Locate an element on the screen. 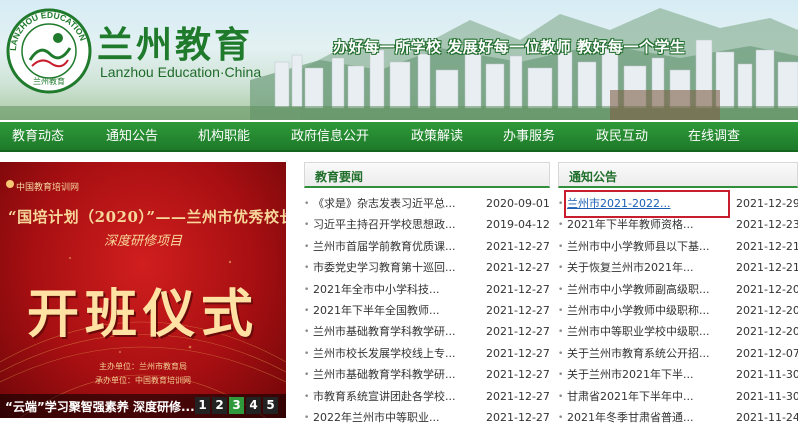 This screenshot has width=798, height=433. nav-item-functions: 机构职能 is located at coordinates (224, 137).